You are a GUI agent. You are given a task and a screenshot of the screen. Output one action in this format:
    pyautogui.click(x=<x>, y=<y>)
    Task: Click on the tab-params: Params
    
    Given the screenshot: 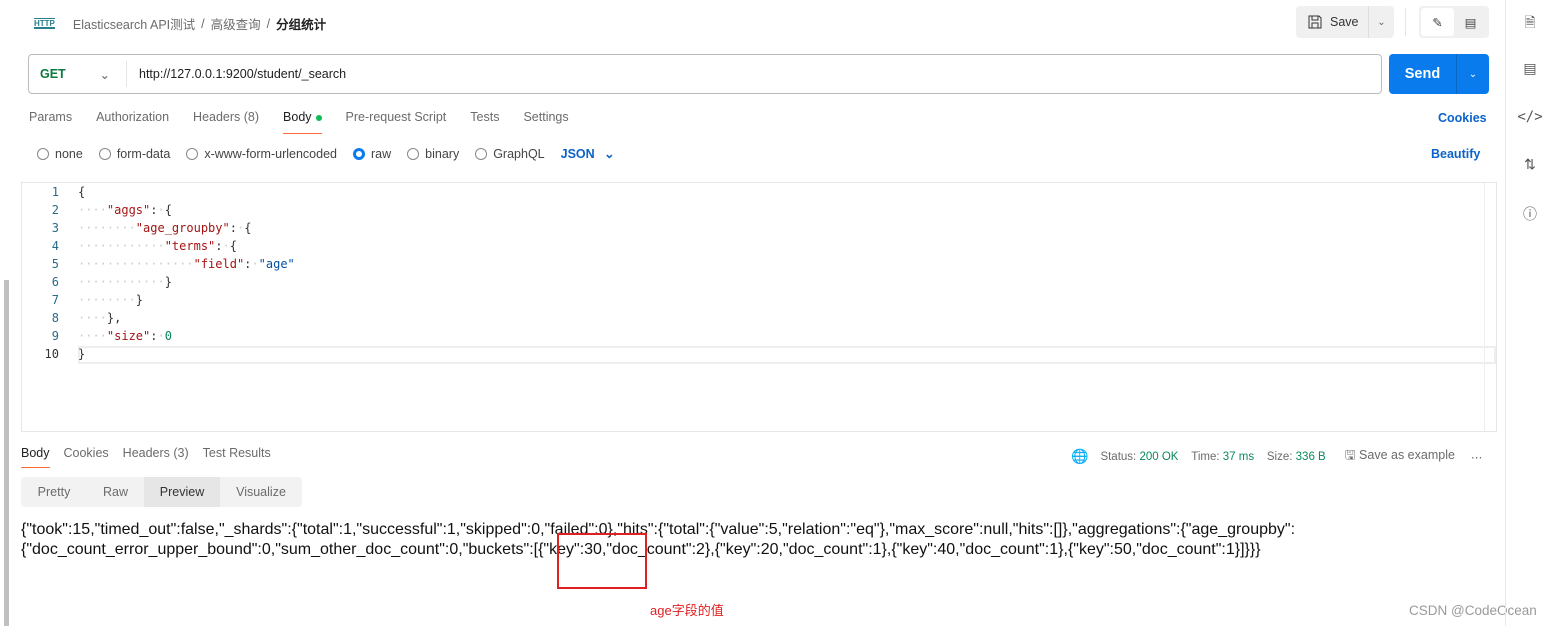 What is the action you would take?
    pyautogui.click(x=50, y=122)
    